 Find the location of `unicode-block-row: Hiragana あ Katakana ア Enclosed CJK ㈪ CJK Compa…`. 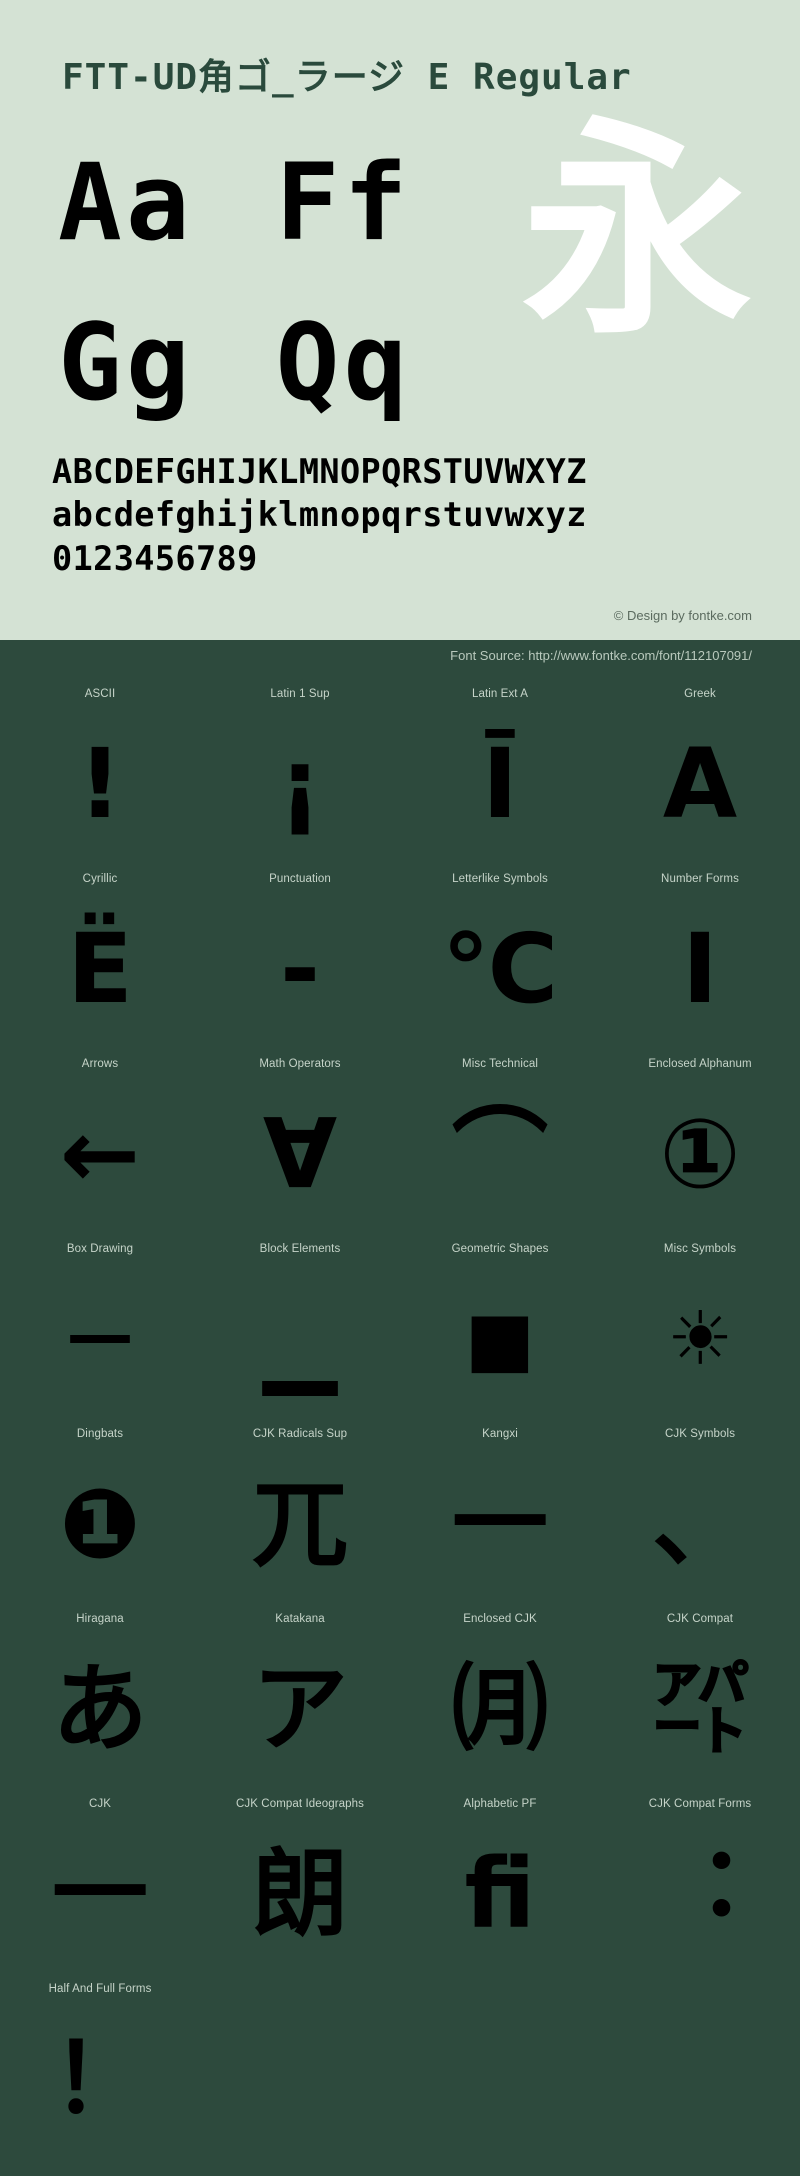

unicode-block-row: Hiragana あ Katakana ア Enclosed CJK ㈪ CJK Compa… is located at coordinates (400, 1697).